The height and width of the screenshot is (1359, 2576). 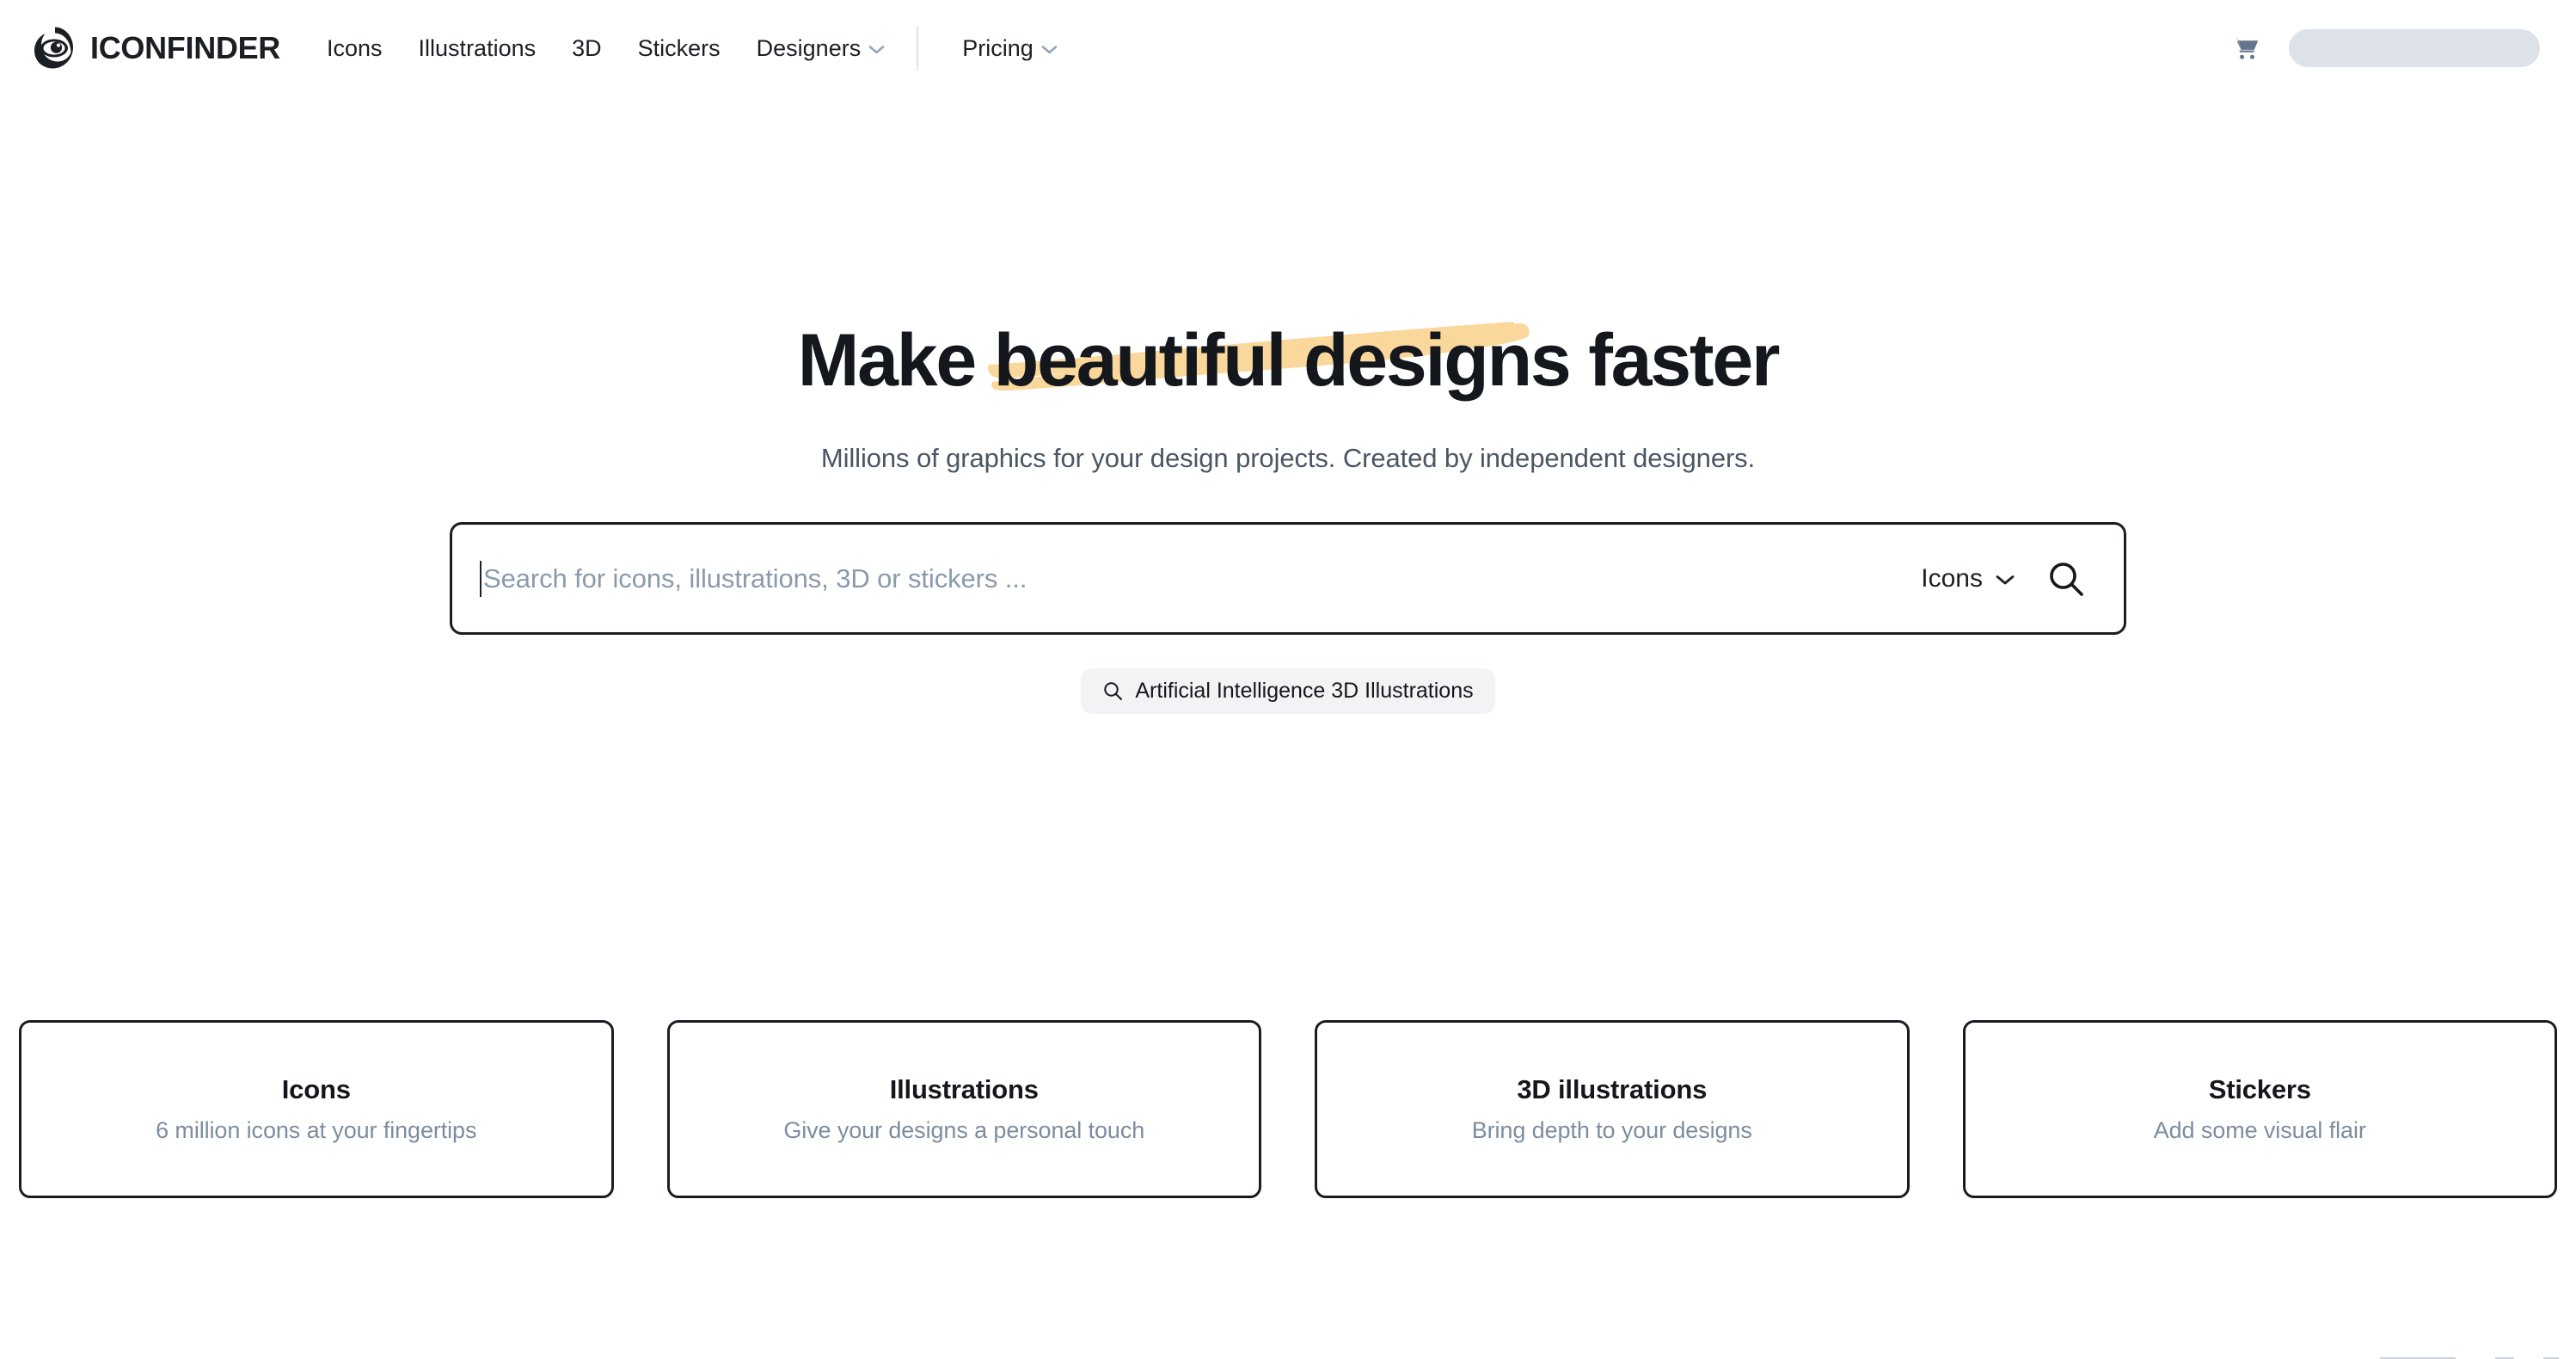 I want to click on nav-item-illustrations: Illustrations, so click(x=478, y=49).